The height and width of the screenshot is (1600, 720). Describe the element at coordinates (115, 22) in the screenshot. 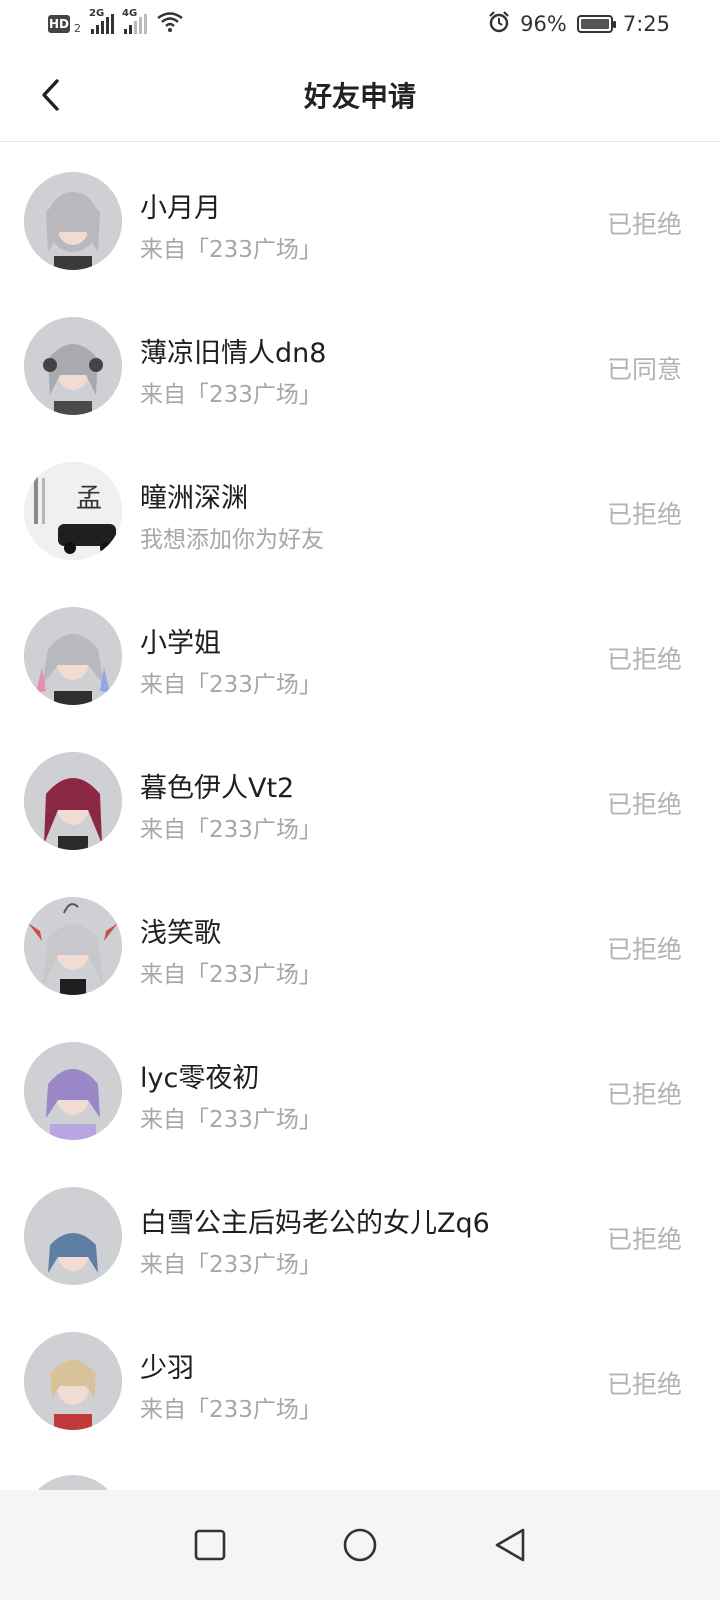

I see `status-left: HD 2 2G 4G` at that location.